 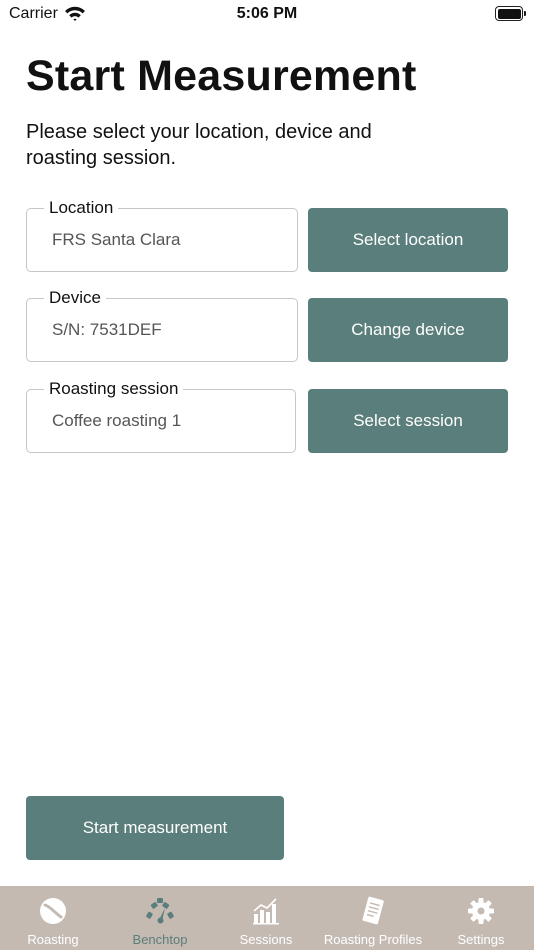 I want to click on device-label: Device, so click(x=75, y=298).